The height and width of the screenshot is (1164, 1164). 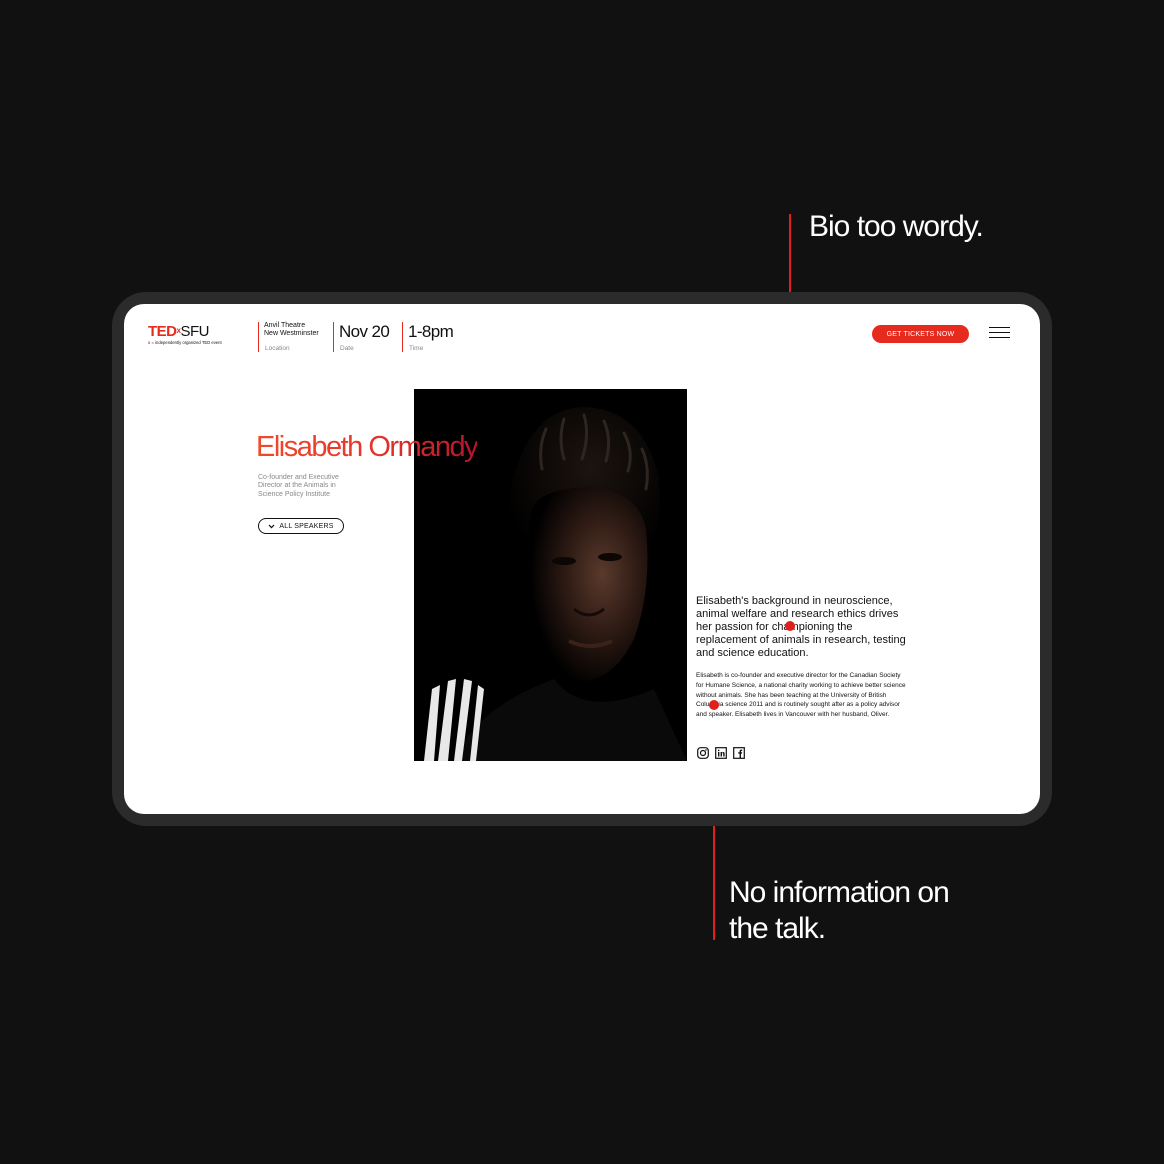 I want to click on time-info: 1-8pm Time, so click(x=435, y=337).